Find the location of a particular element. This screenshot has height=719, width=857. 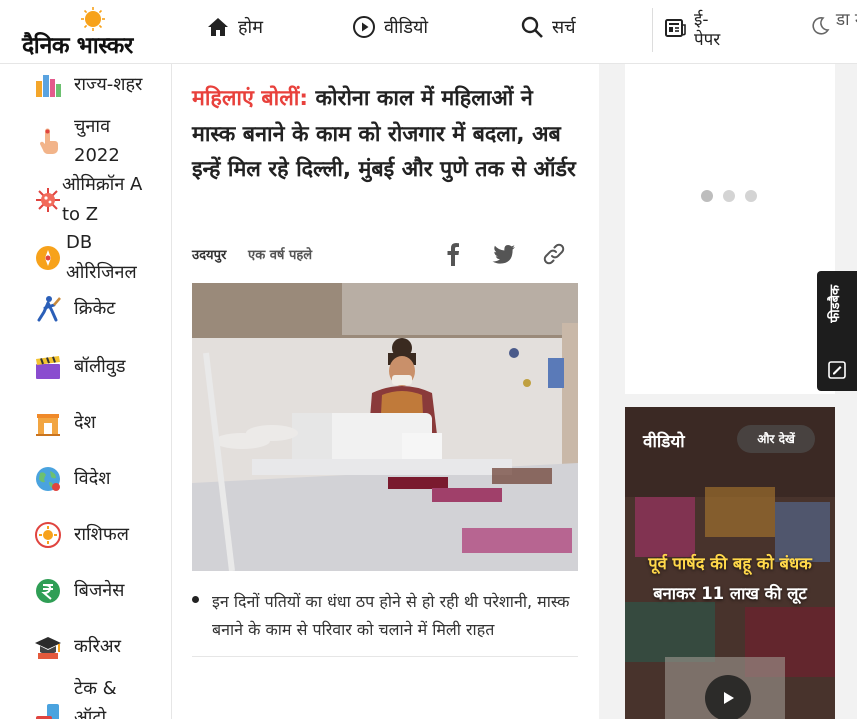

video-section-title: वीडियो is located at coordinates (664, 442).